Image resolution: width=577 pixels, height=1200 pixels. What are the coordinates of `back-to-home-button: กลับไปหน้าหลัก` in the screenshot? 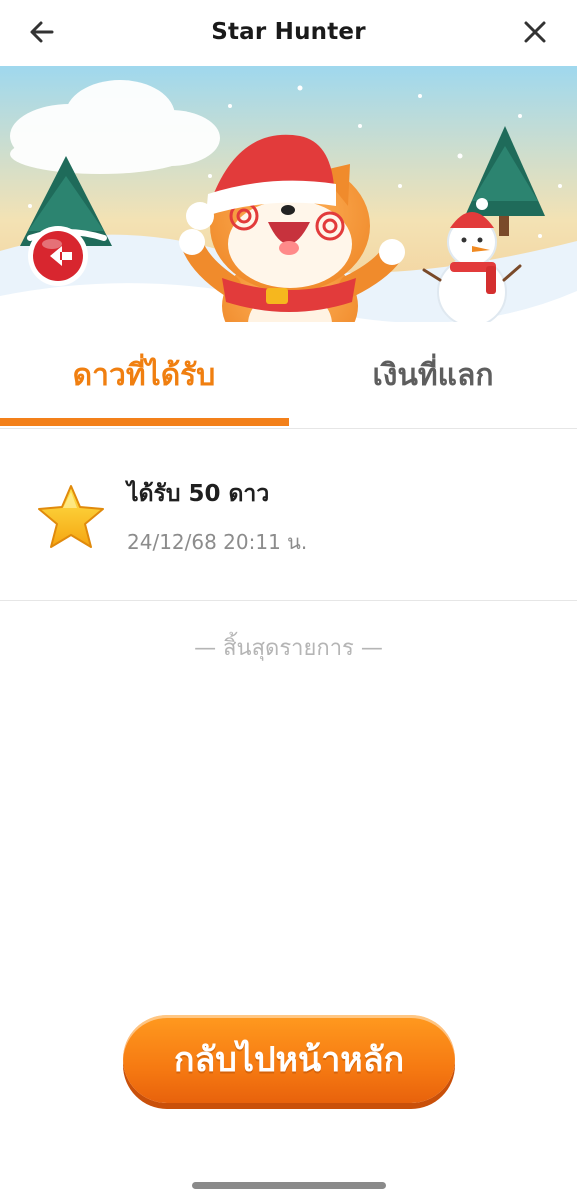 It's located at (289, 1059).